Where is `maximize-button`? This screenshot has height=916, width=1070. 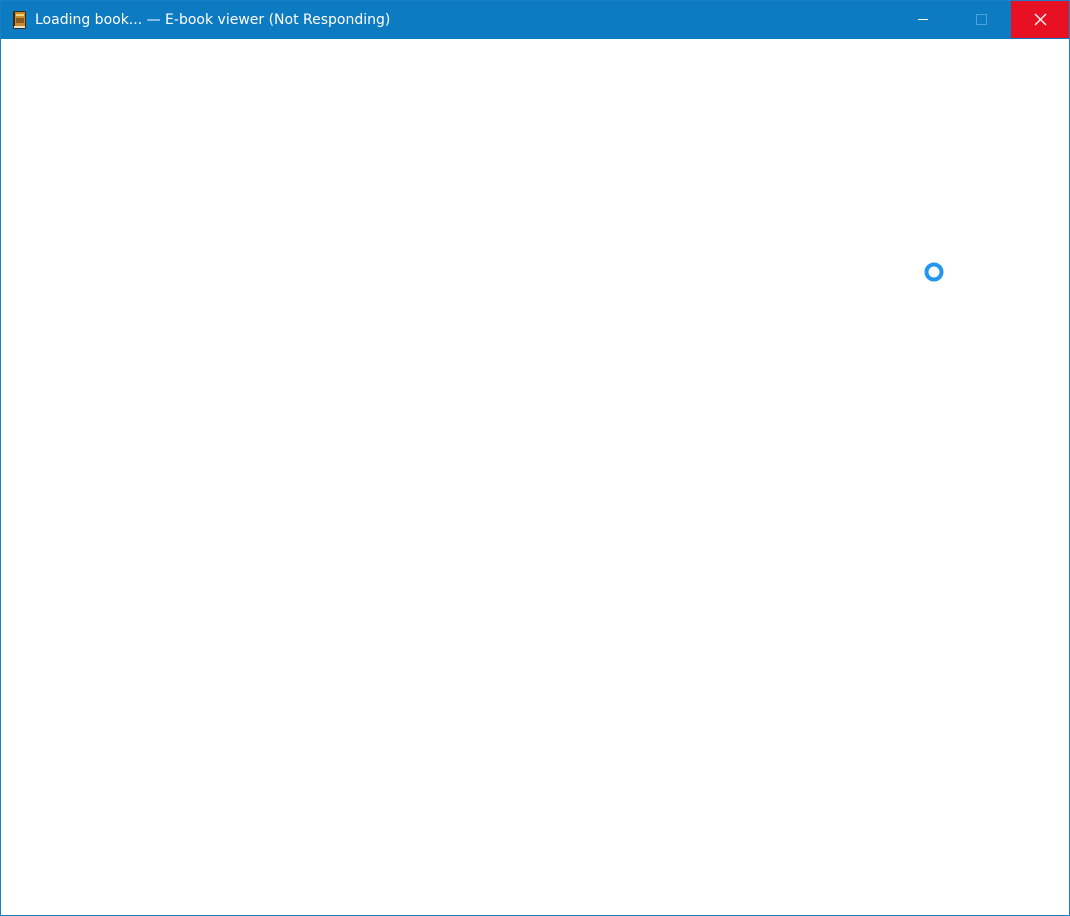
maximize-button is located at coordinates (981, 19).